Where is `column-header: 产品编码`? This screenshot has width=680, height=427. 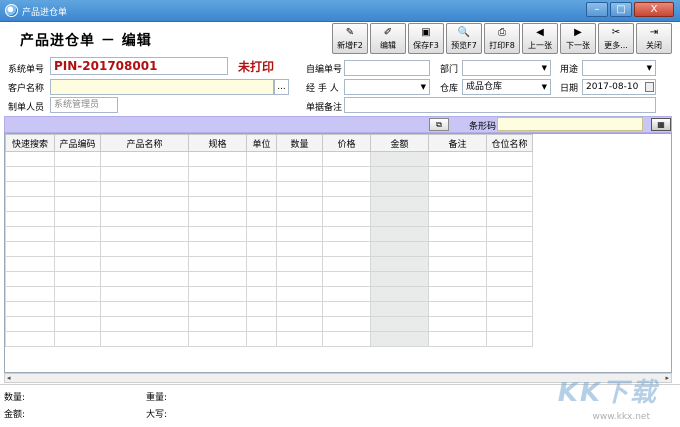
column-header: 产品编码 is located at coordinates (77, 143).